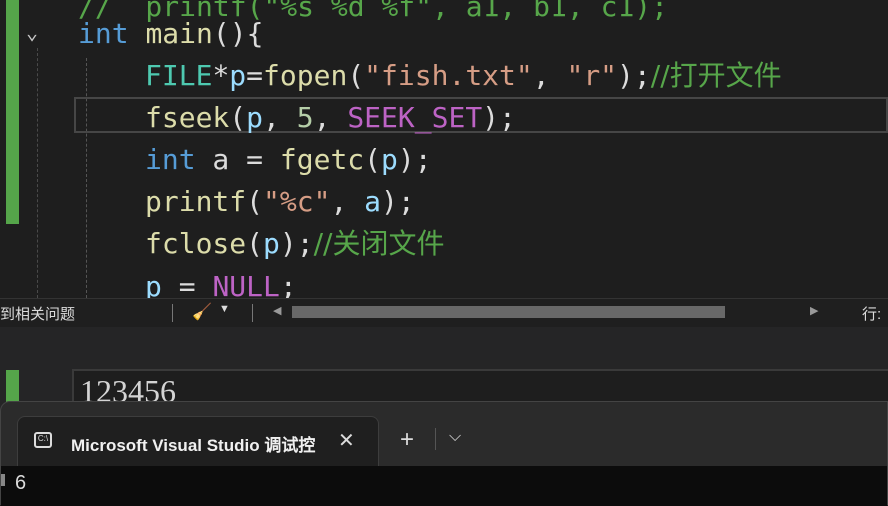  Describe the element at coordinates (103, 33) in the screenshot. I see `keyword-int: int` at that location.